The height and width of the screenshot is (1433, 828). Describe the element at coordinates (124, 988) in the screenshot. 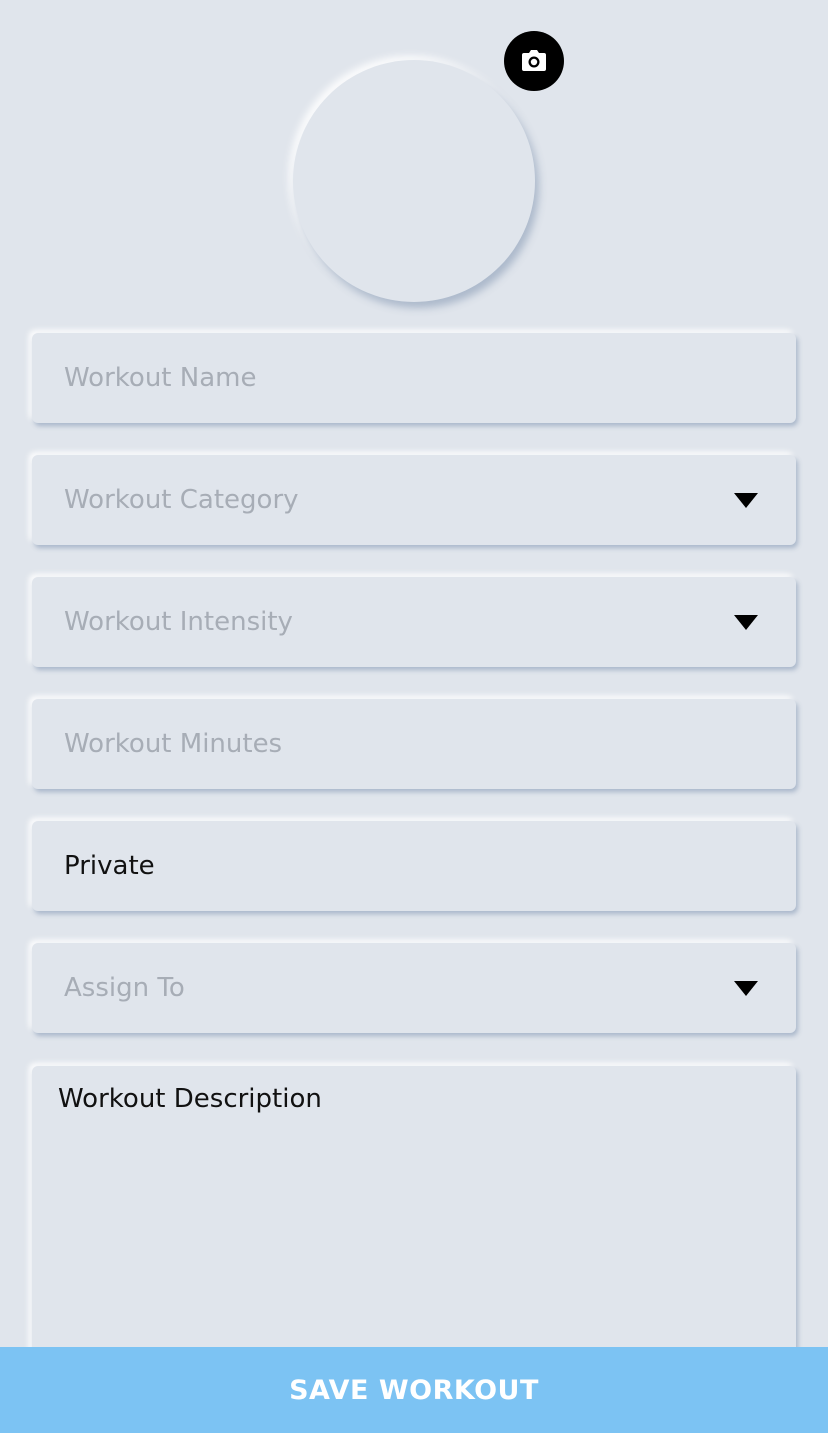

I see `assign-to-placeholder: Assign To` at that location.